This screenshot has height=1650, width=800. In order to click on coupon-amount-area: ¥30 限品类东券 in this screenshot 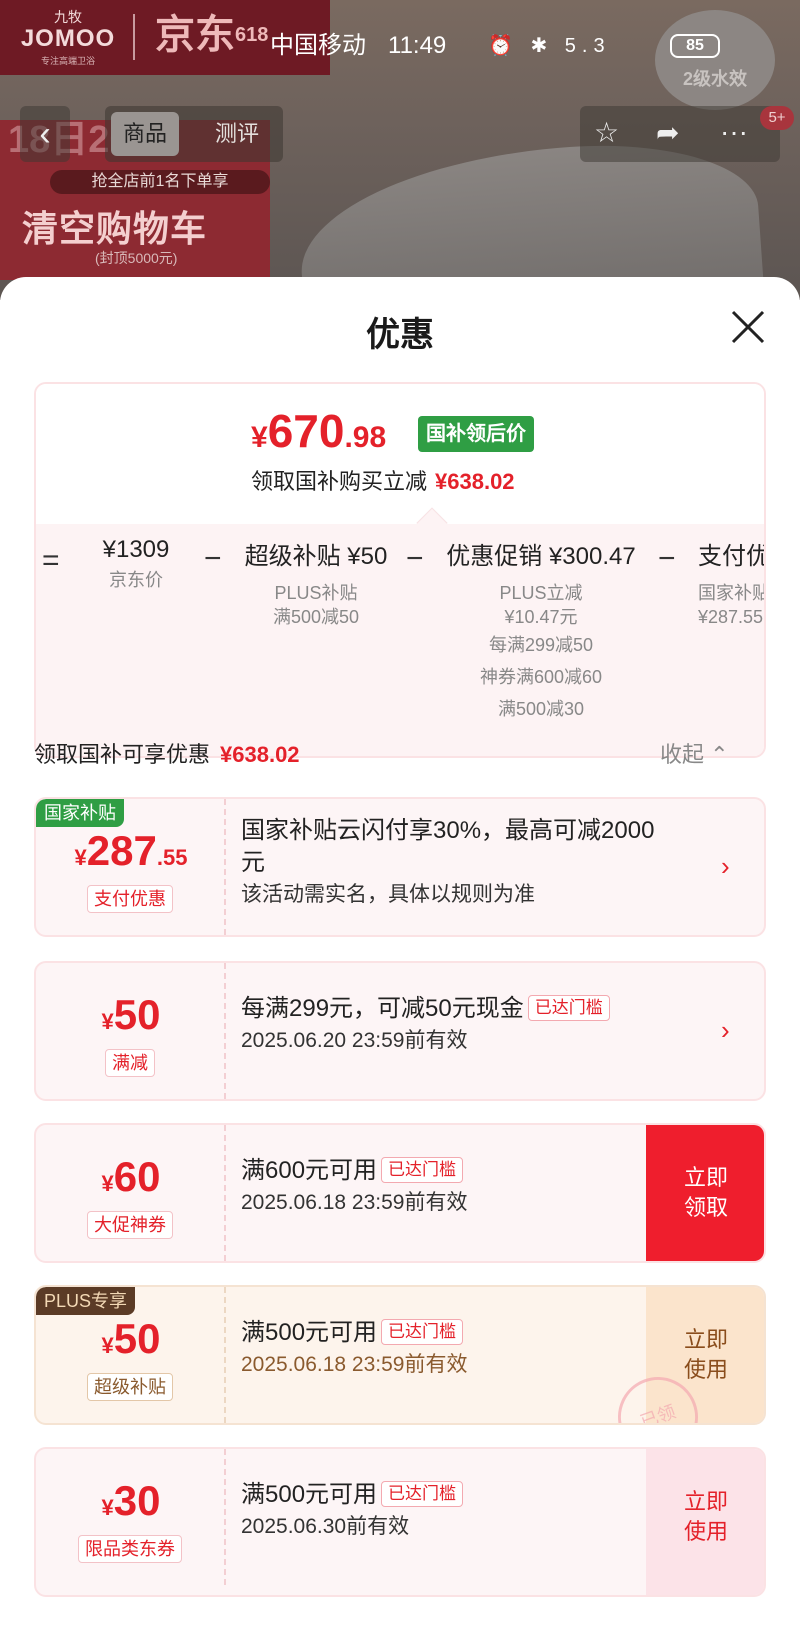, I will do `click(131, 1517)`.